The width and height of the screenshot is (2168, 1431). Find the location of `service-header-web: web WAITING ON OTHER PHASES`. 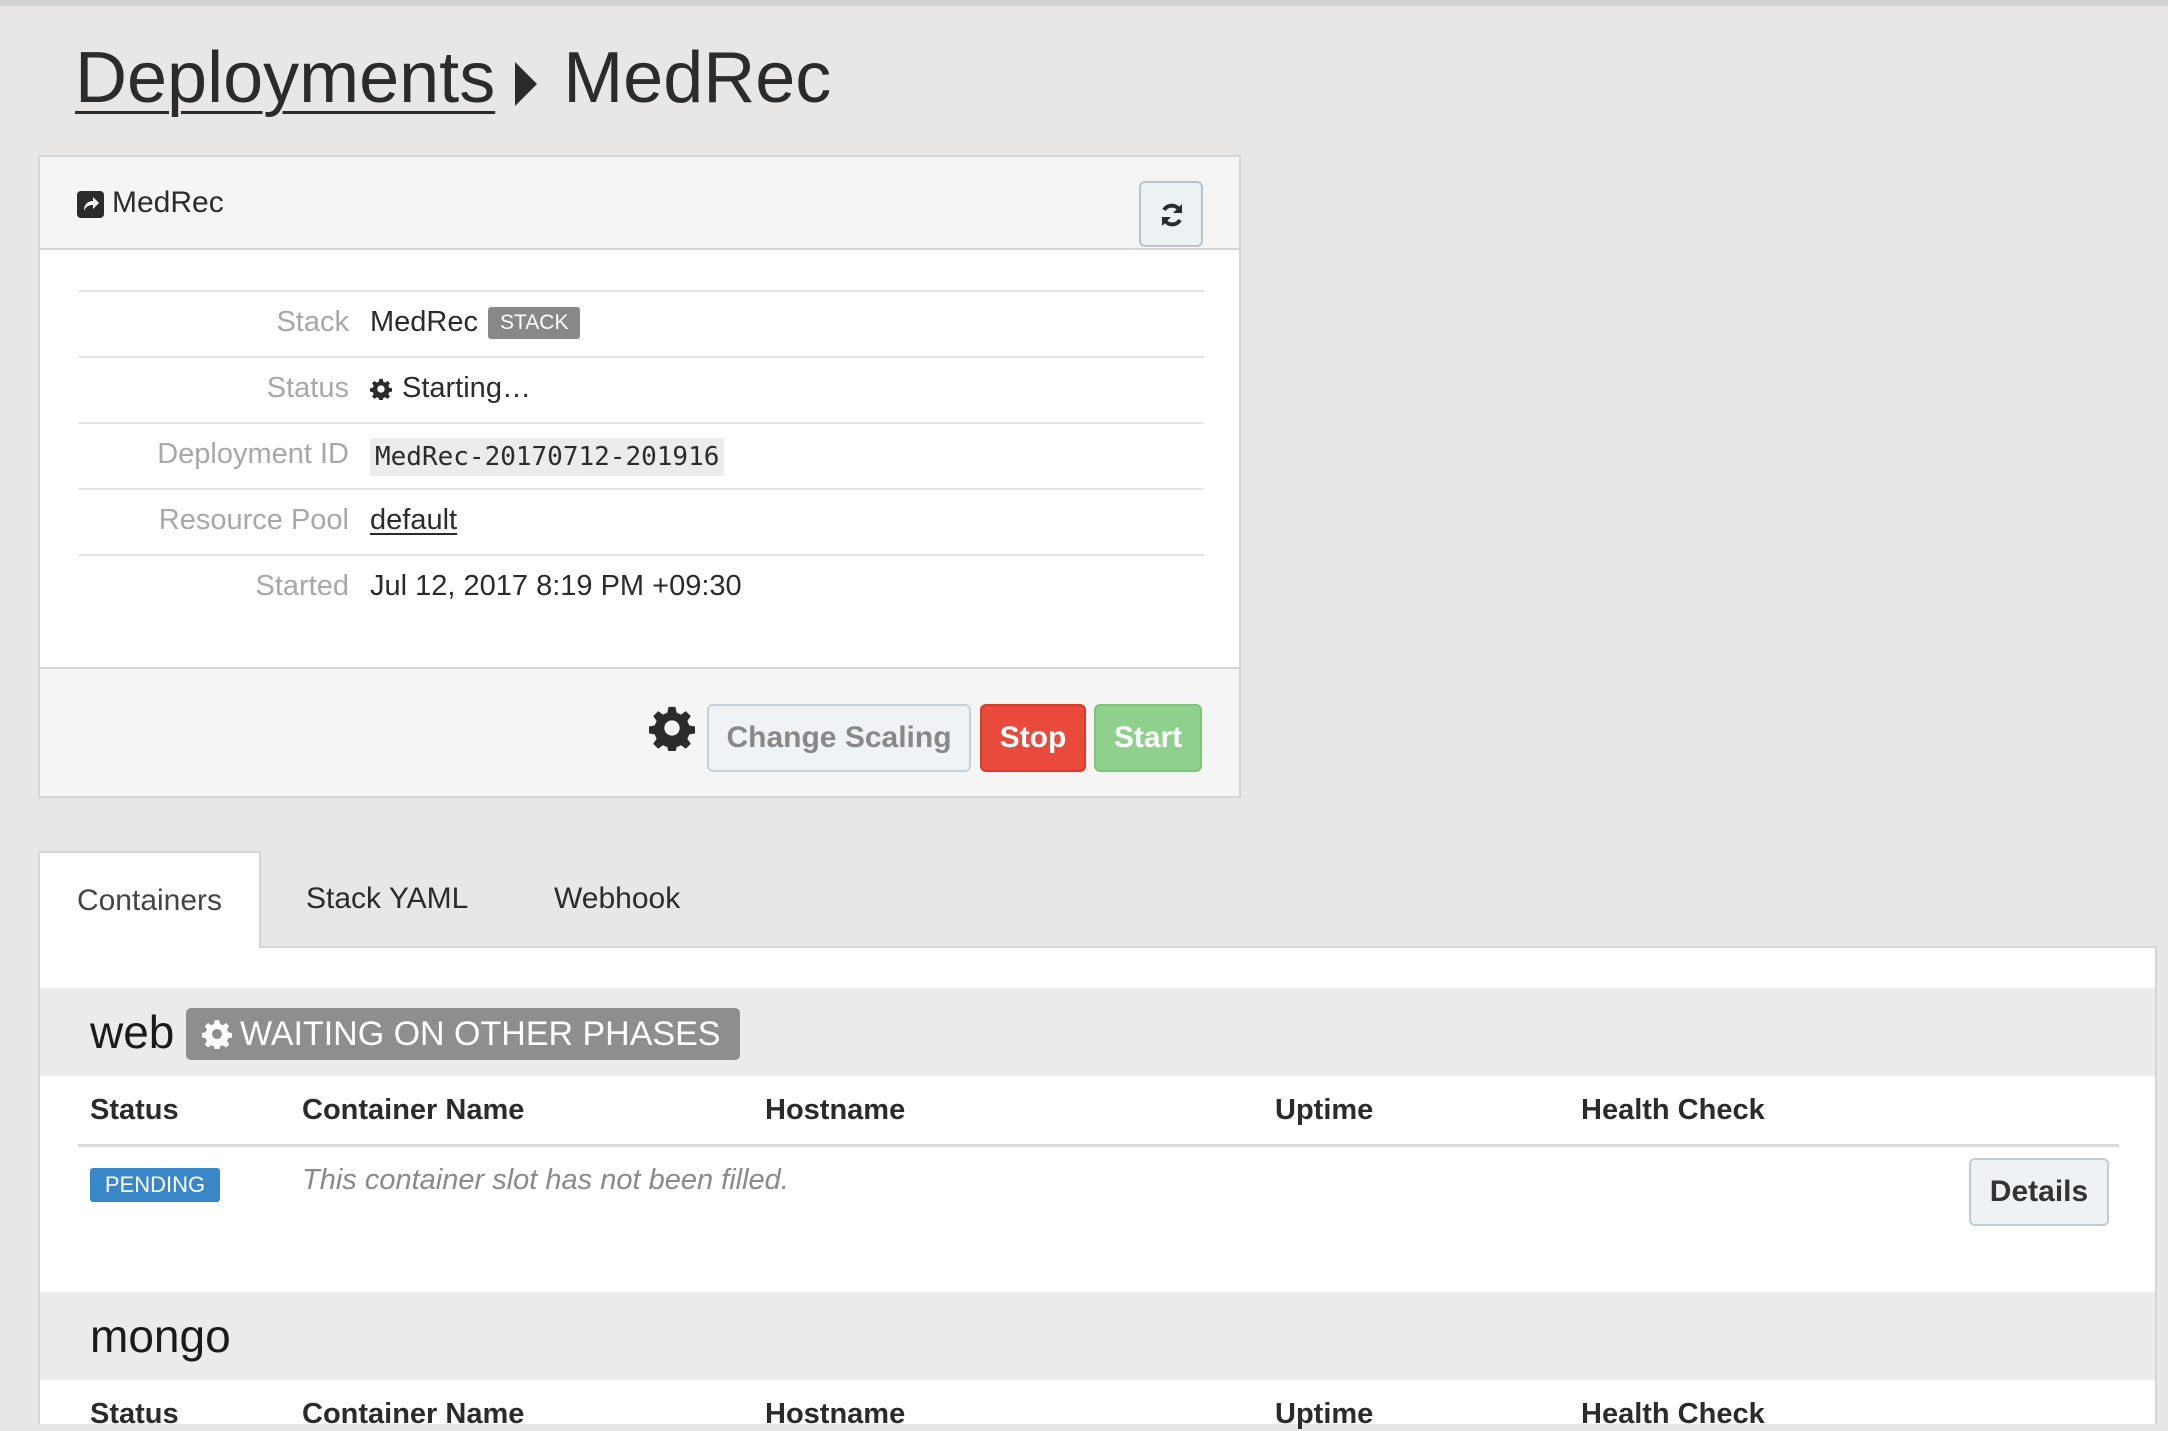

service-header-web: web WAITING ON OTHER PHASES is located at coordinates (1097, 1032).